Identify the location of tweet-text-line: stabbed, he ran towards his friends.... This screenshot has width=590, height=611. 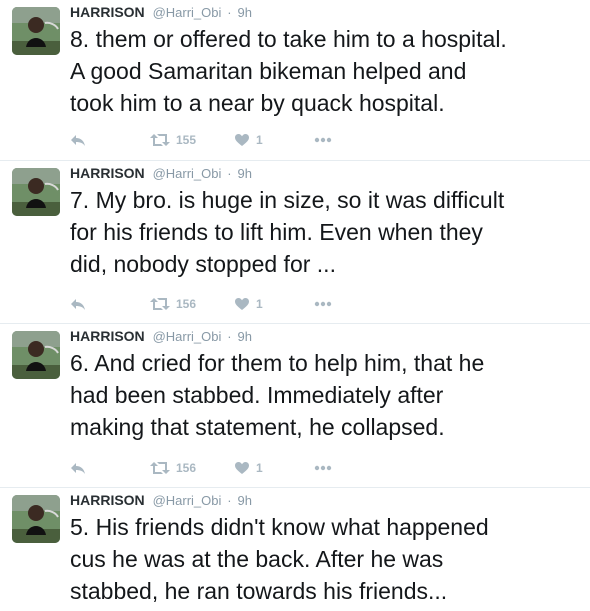
(259, 591).